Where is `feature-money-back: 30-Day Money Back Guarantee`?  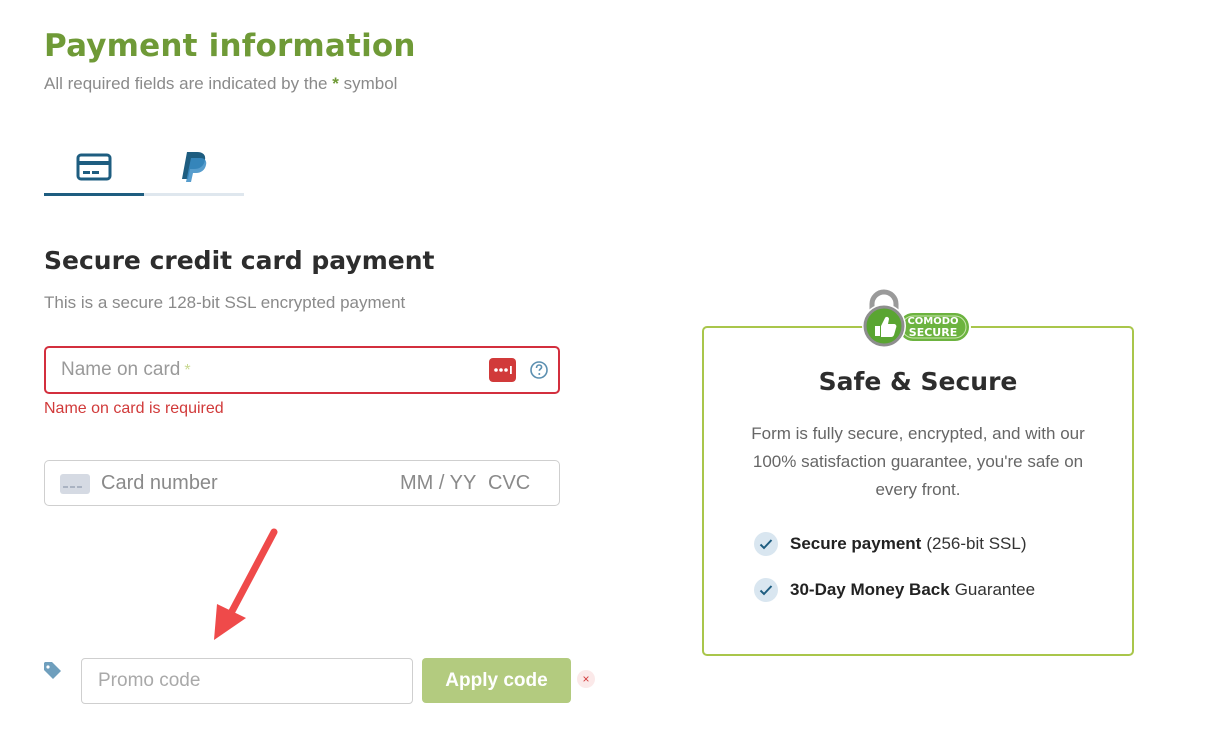 feature-money-back: 30-Day Money Back Guarantee is located at coordinates (894, 590).